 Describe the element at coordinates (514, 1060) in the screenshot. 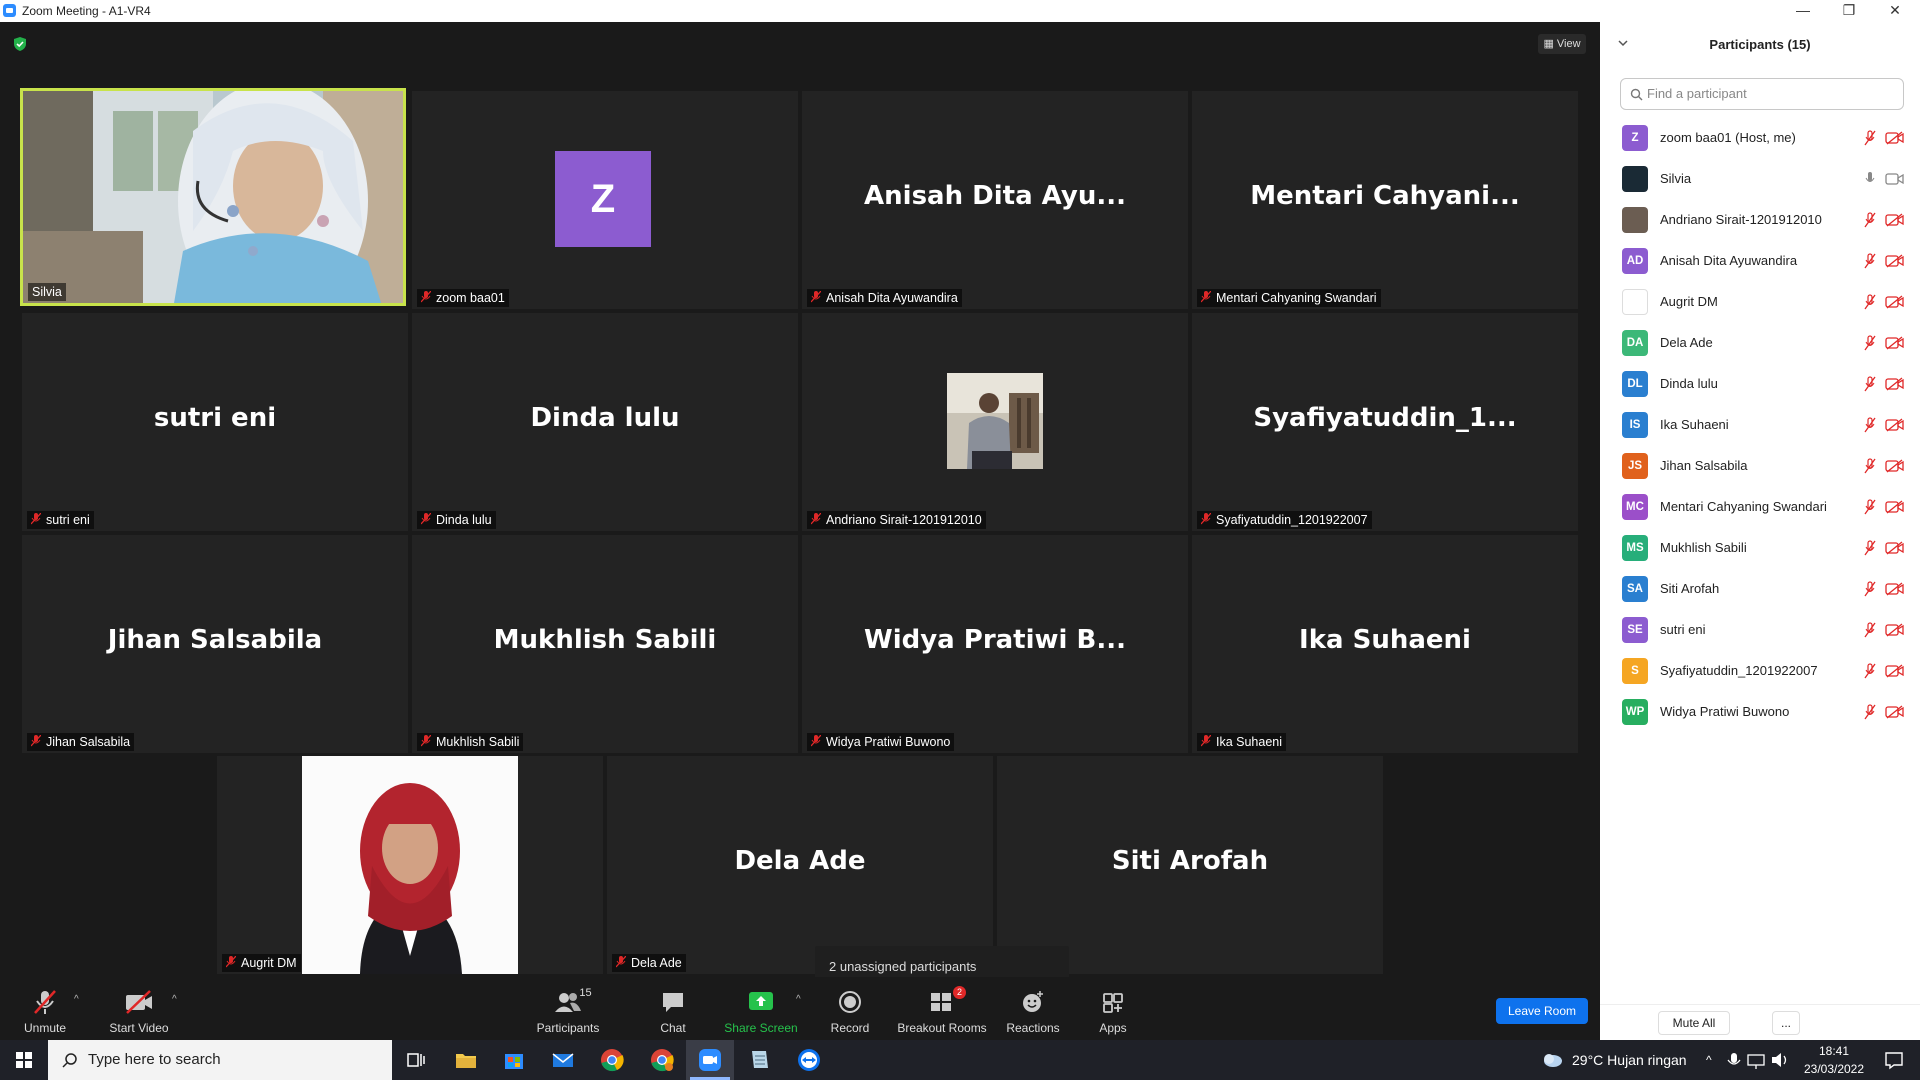

I see `microsoft-store-icon` at that location.